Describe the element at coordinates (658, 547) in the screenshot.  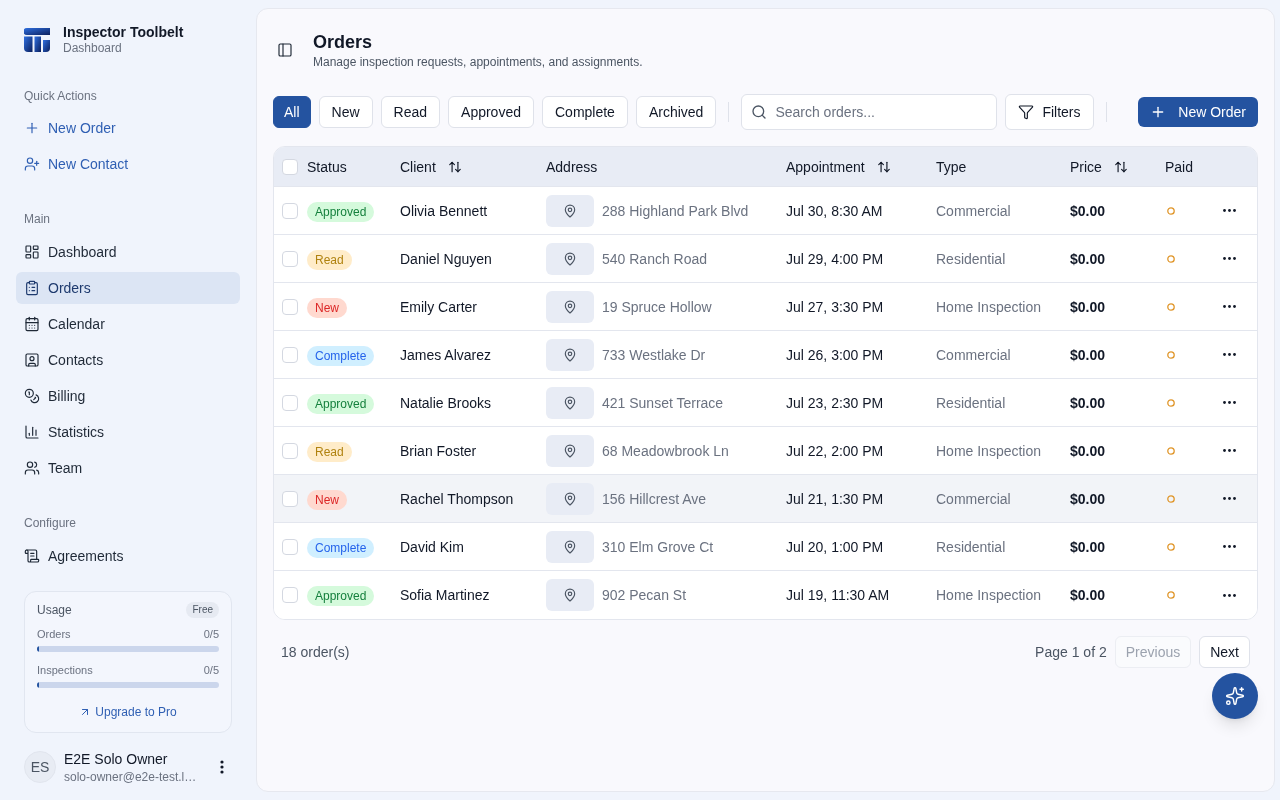
I see `address-text: 310 Elm Grove Ct` at that location.